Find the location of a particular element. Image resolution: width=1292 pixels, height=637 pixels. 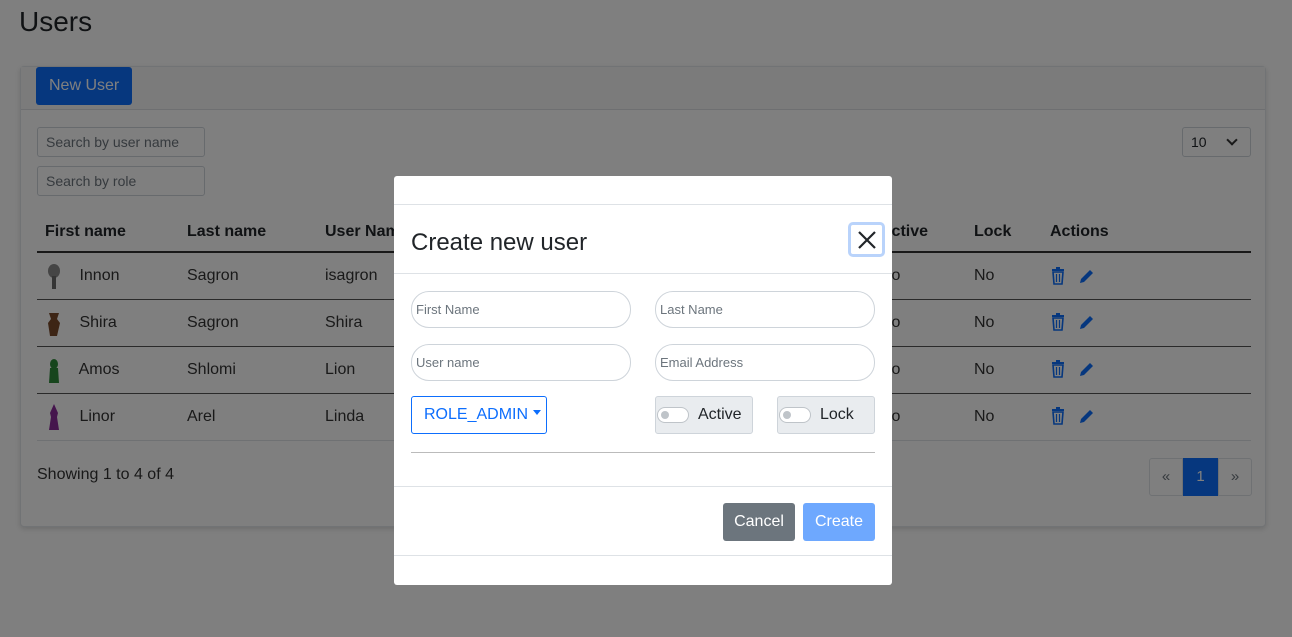

user-name-field: User name is located at coordinates (521, 362).